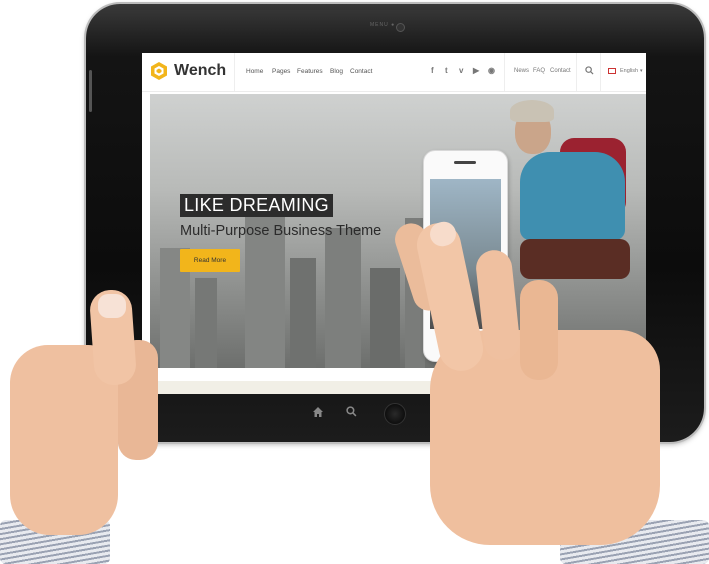  I want to click on nav-blog: Blog, so click(336, 71).